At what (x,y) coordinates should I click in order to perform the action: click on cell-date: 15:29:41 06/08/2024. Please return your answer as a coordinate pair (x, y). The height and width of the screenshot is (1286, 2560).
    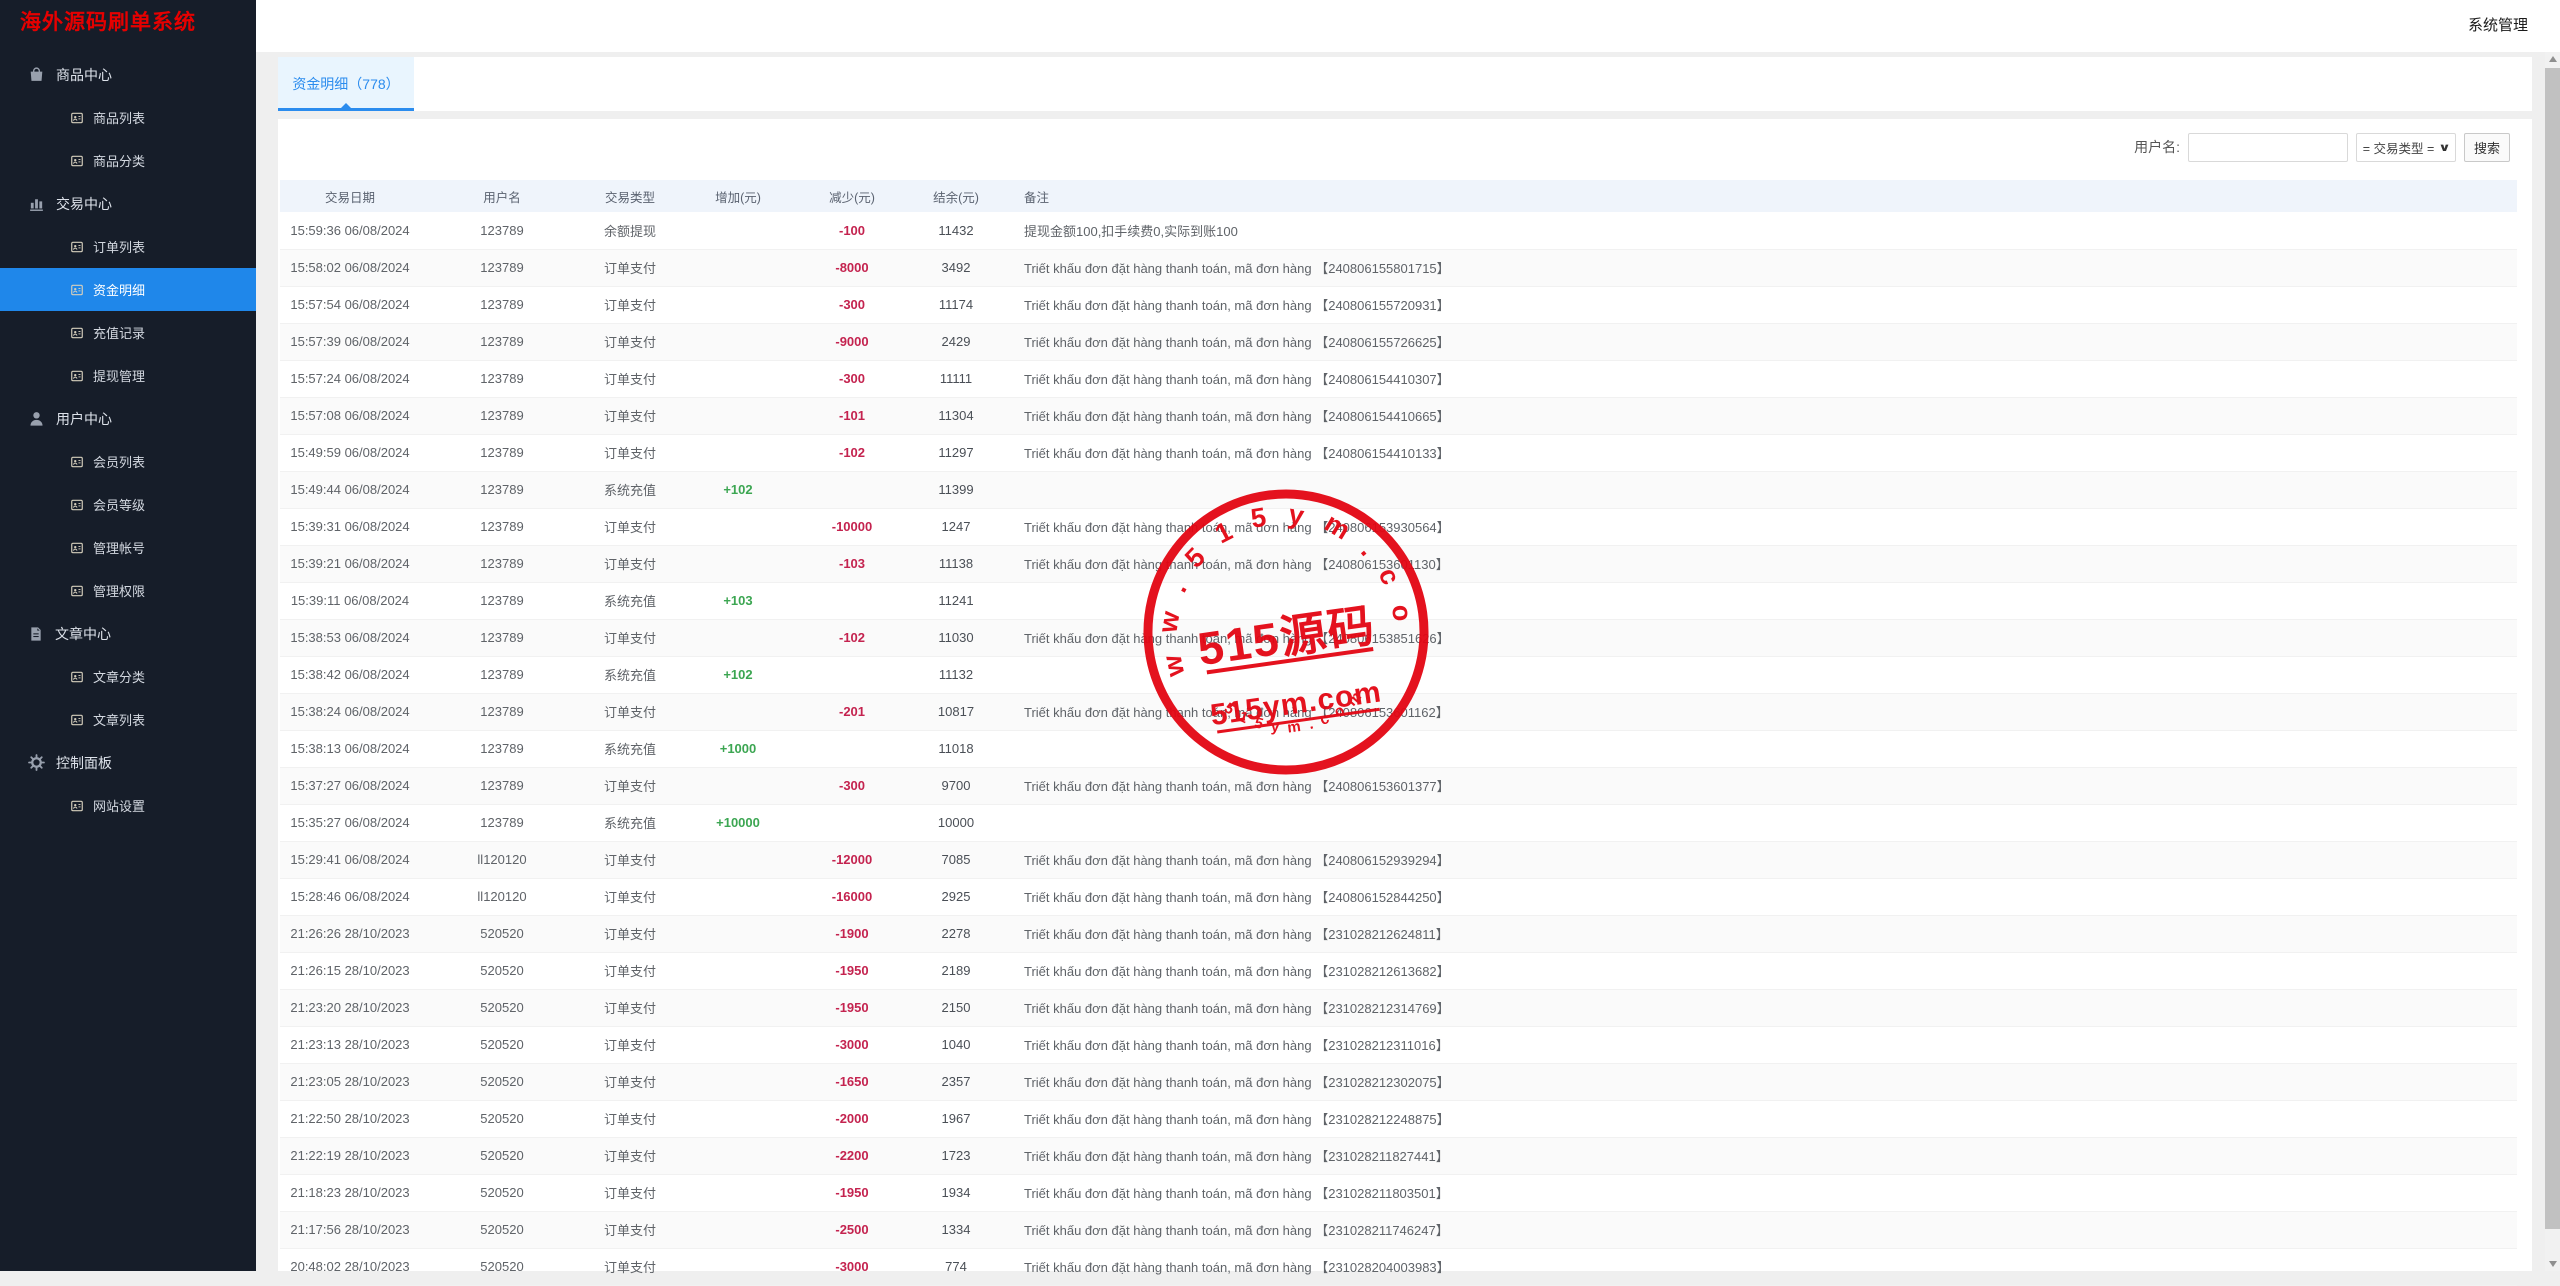
    Looking at the image, I should click on (350, 860).